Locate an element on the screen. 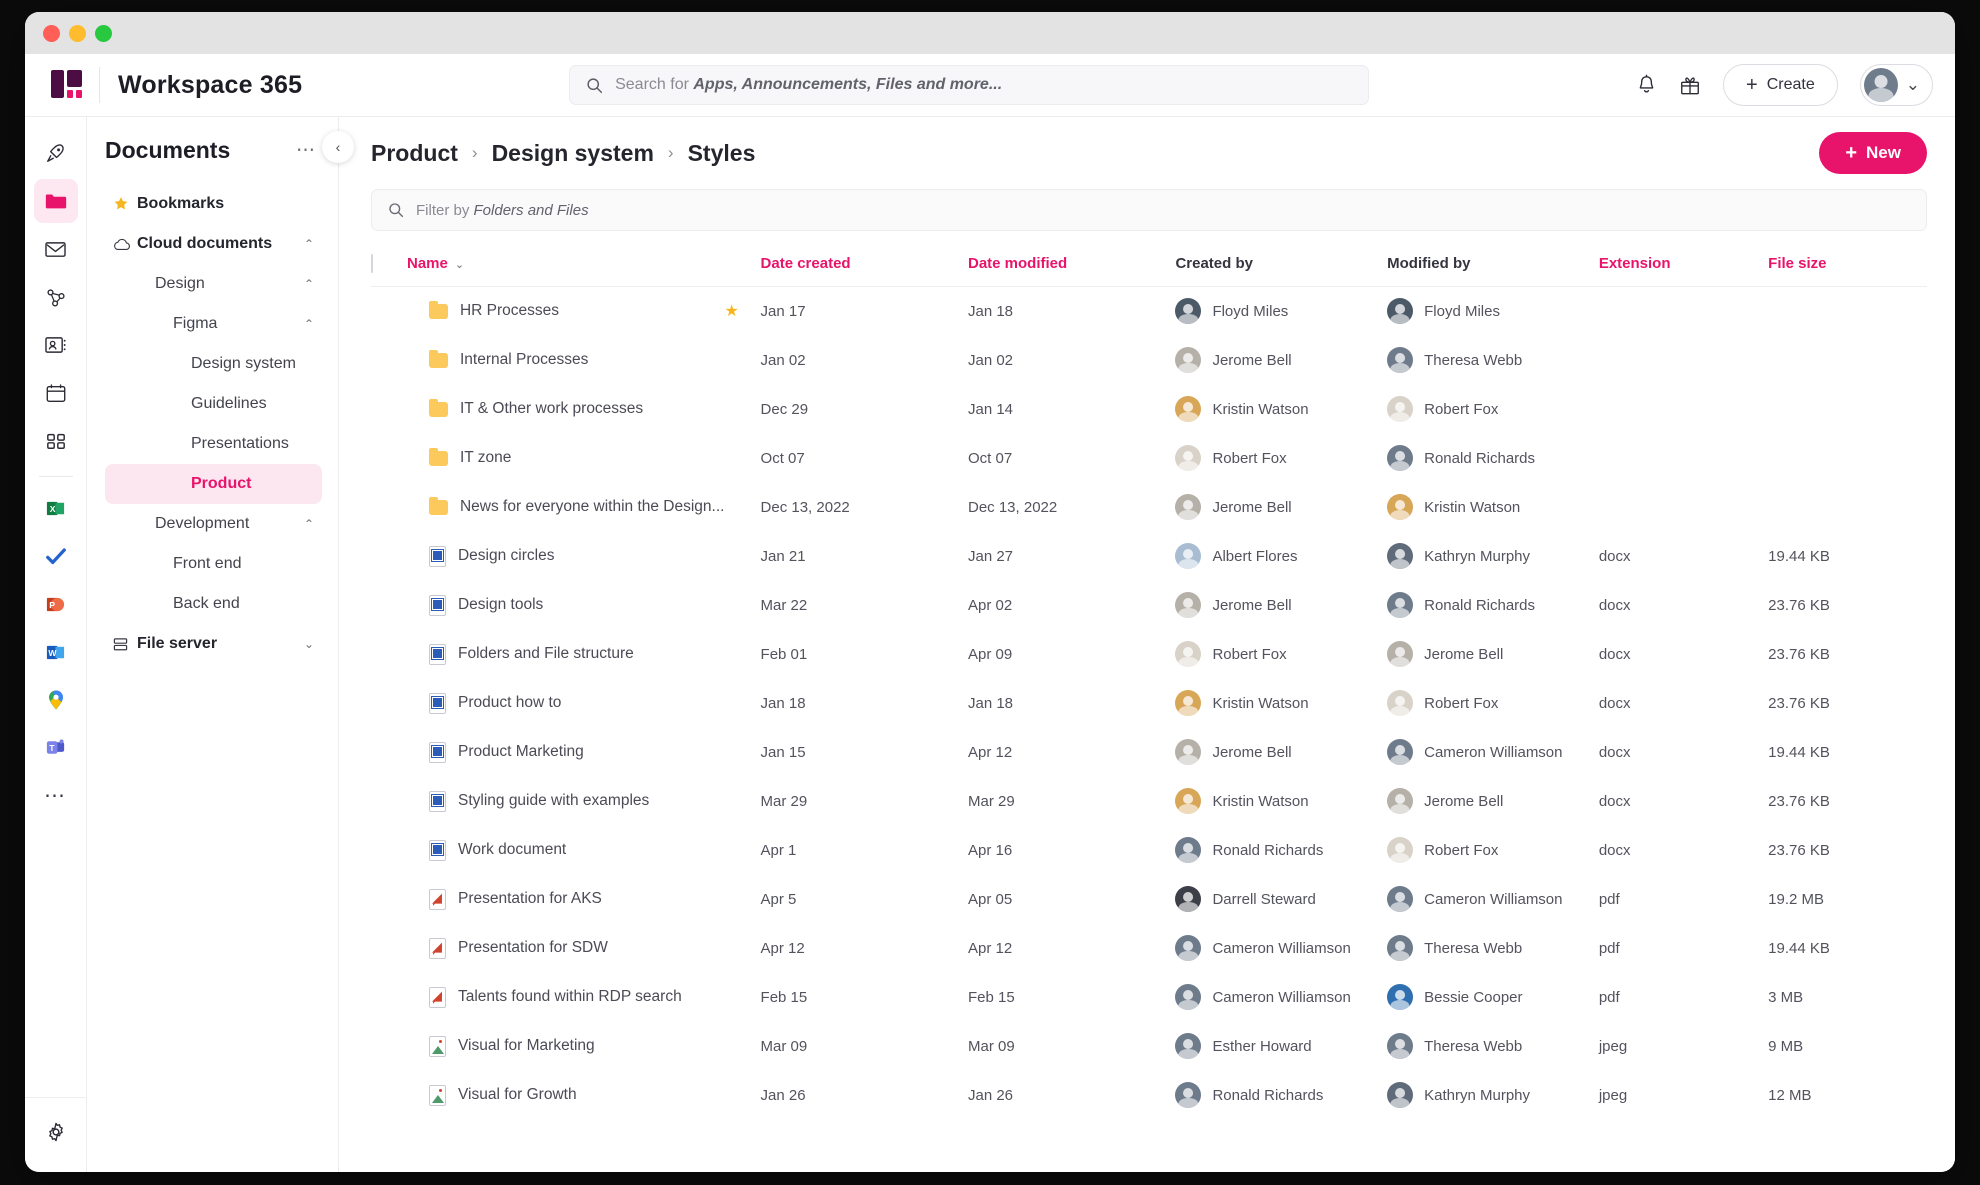  column-header-extension: Extension is located at coordinates (1683, 266).